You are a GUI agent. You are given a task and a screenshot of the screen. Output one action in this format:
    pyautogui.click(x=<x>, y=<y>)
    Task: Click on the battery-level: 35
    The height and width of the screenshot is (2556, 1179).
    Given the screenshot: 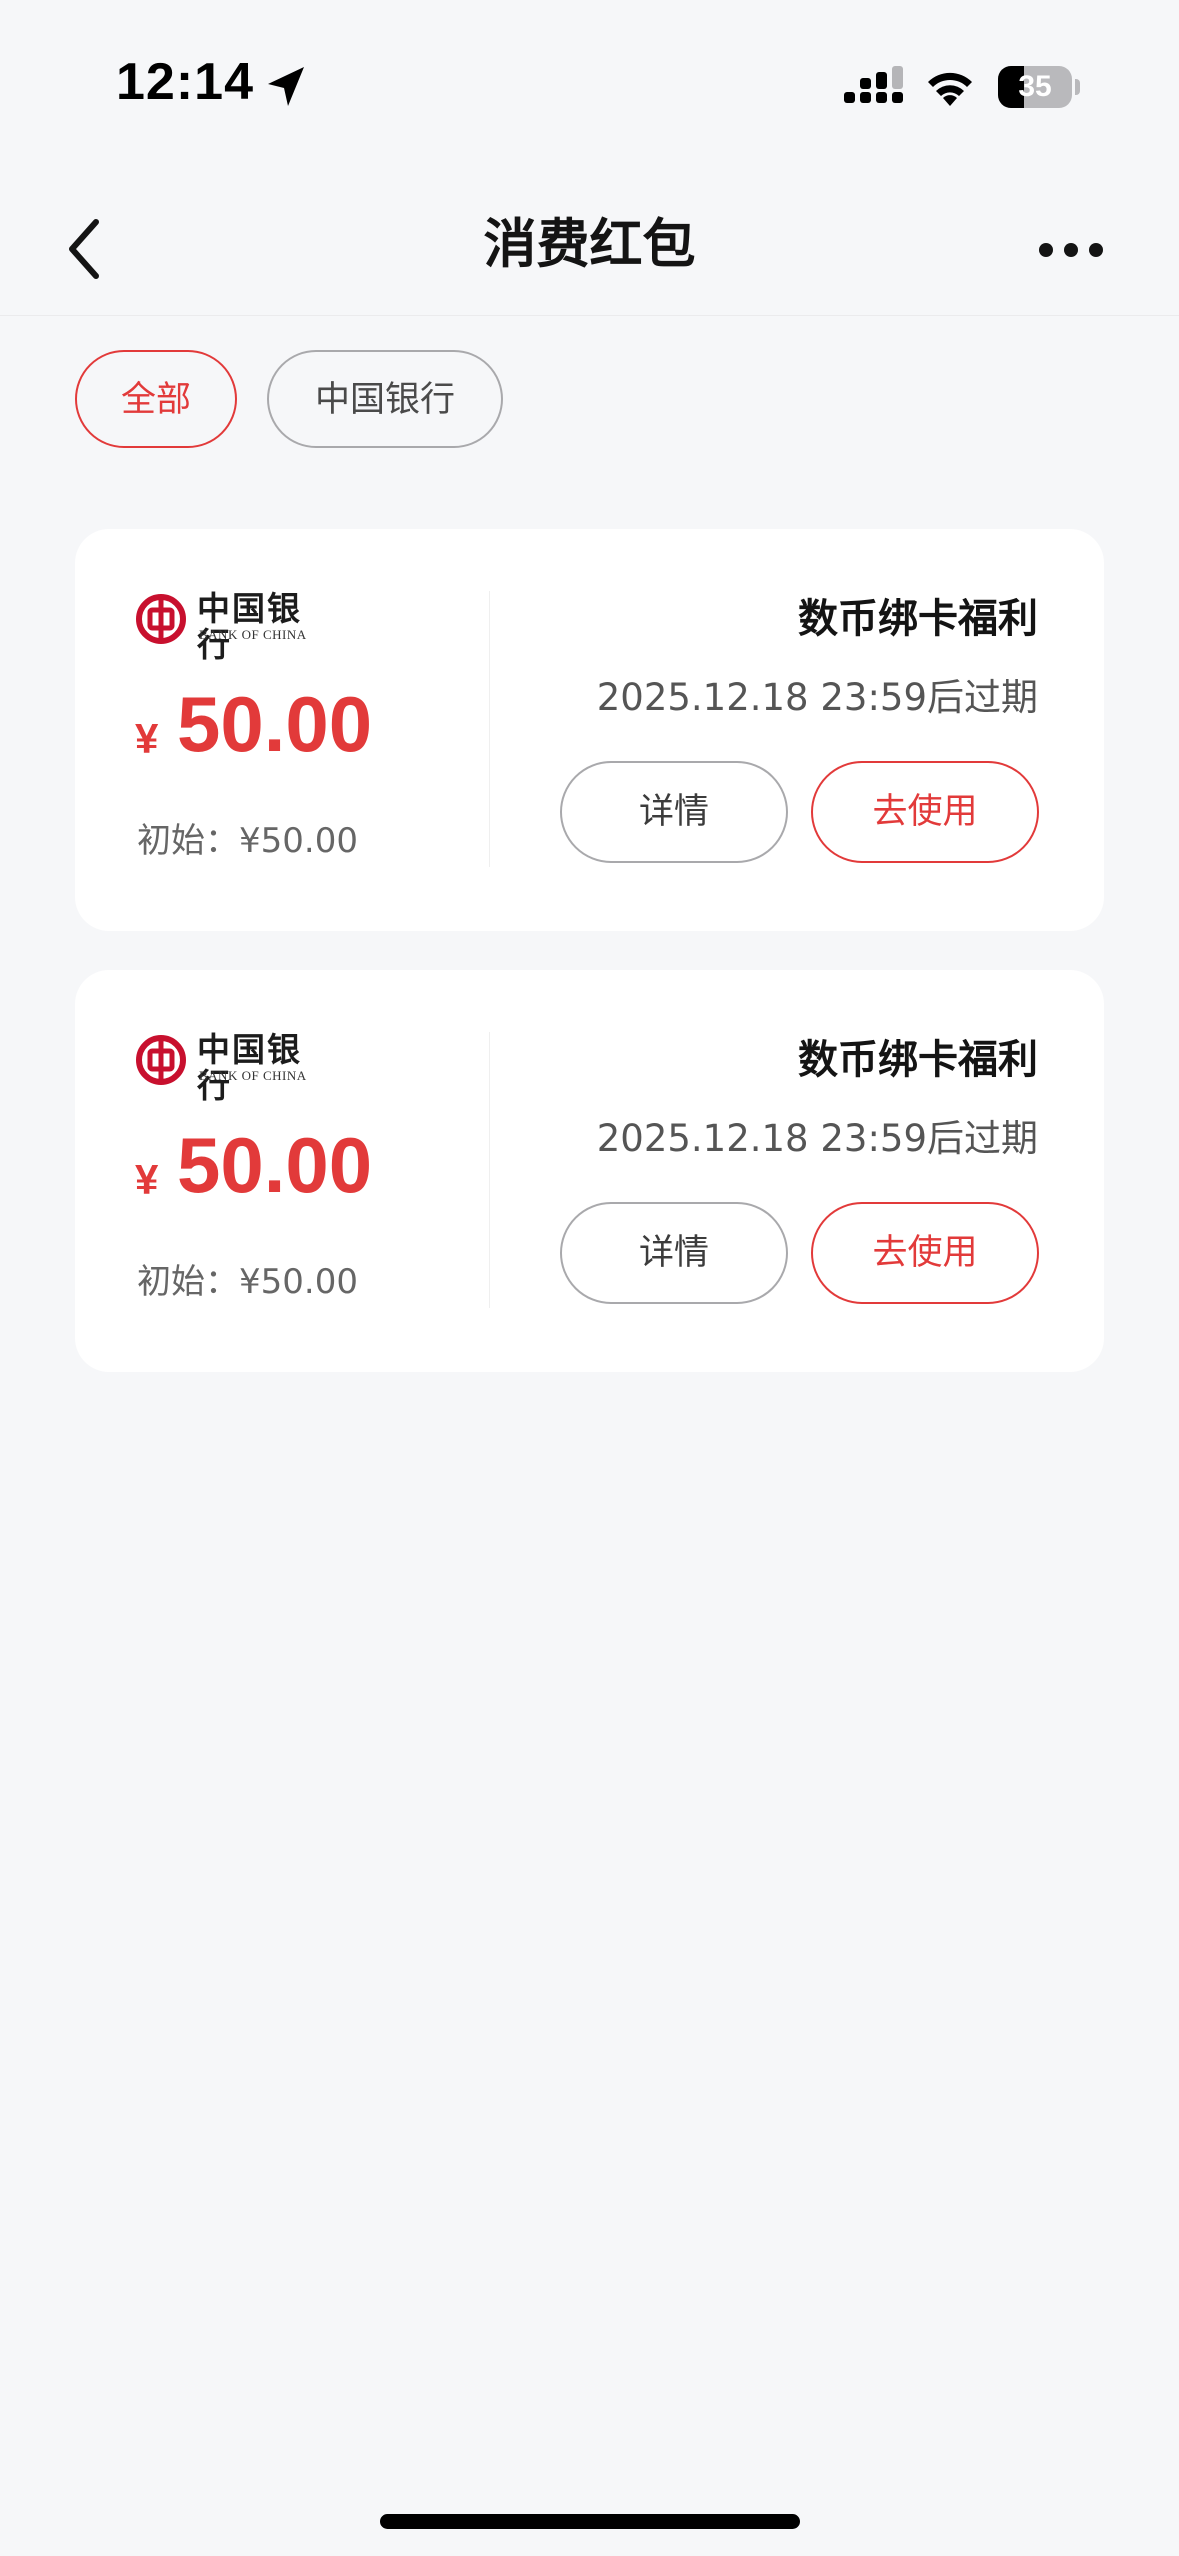 What is the action you would take?
    pyautogui.click(x=1035, y=86)
    